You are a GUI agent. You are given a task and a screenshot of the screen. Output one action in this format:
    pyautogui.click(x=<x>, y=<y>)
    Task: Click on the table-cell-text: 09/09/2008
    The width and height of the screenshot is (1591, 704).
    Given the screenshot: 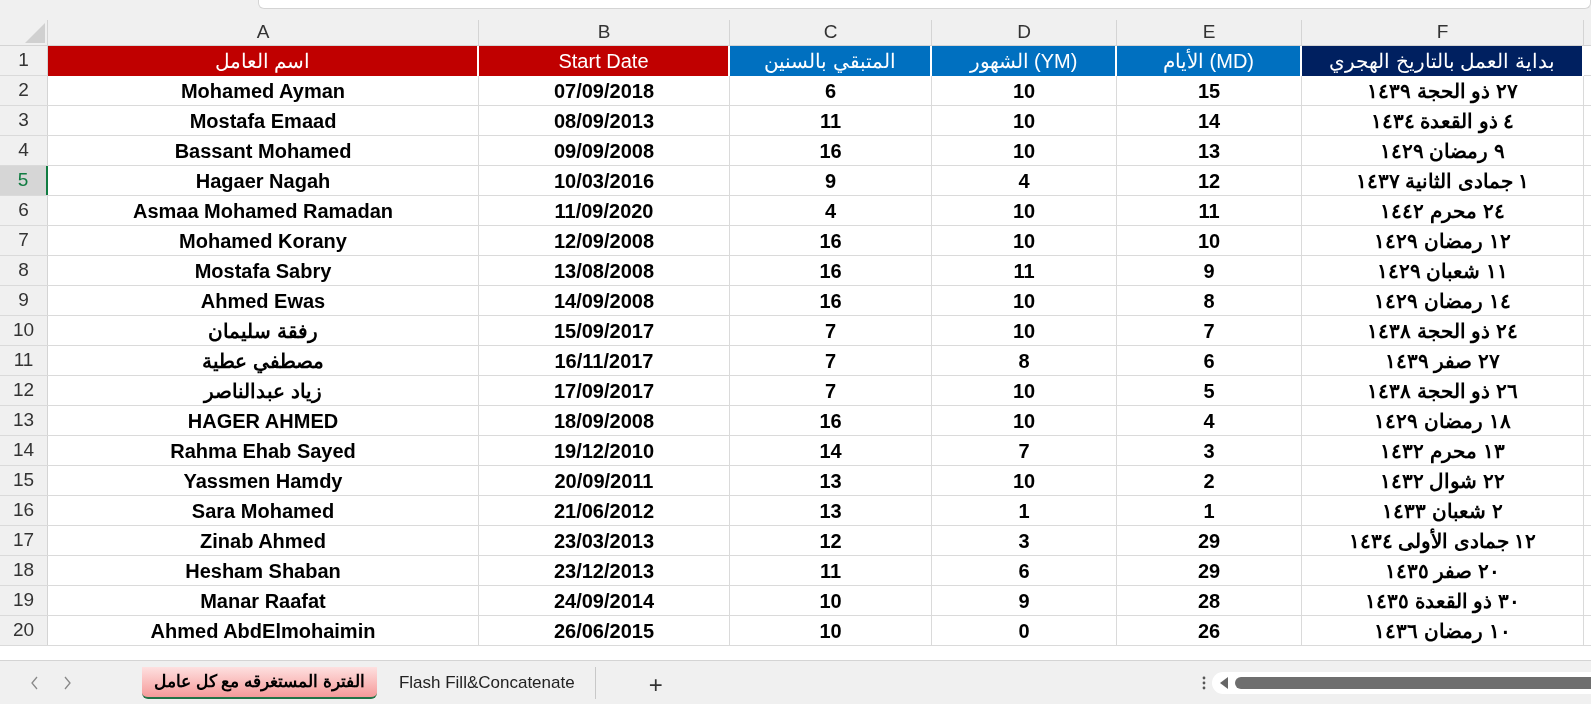 What is the action you would take?
    pyautogui.click(x=604, y=151)
    